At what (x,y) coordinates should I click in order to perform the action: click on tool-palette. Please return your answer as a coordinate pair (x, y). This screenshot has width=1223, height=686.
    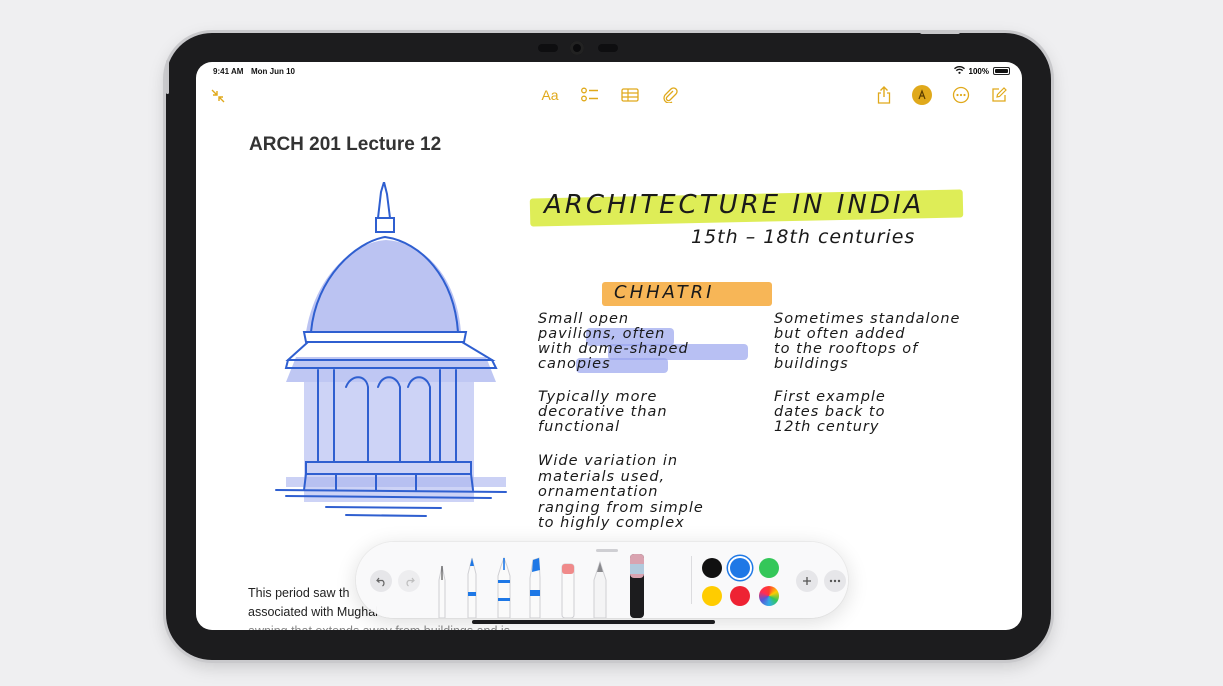
    Looking at the image, I should click on (602, 580).